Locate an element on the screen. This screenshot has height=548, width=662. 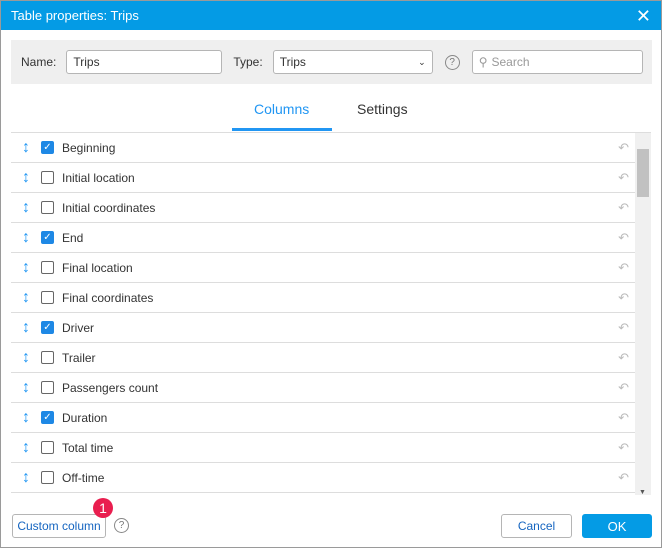
column-label: Initial location is located at coordinates (98, 177).